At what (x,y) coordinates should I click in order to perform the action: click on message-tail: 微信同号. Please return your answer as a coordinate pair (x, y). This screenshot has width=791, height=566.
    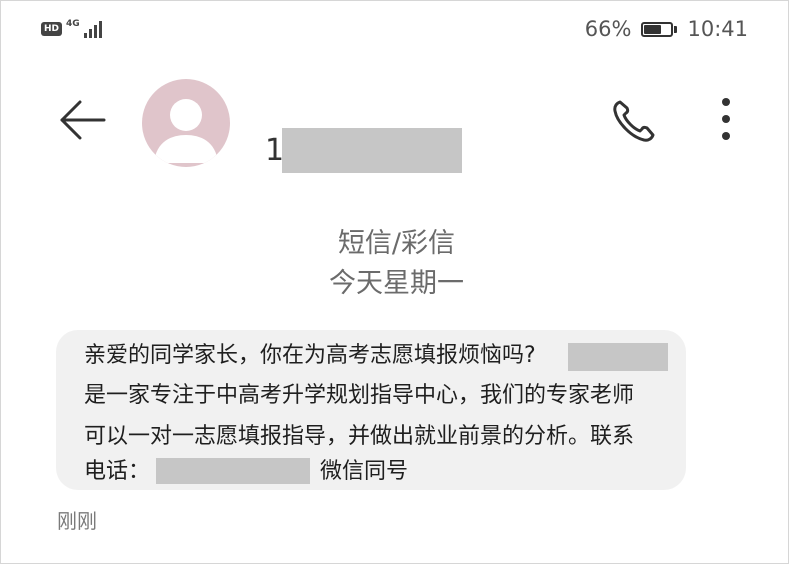
    Looking at the image, I should click on (364, 471).